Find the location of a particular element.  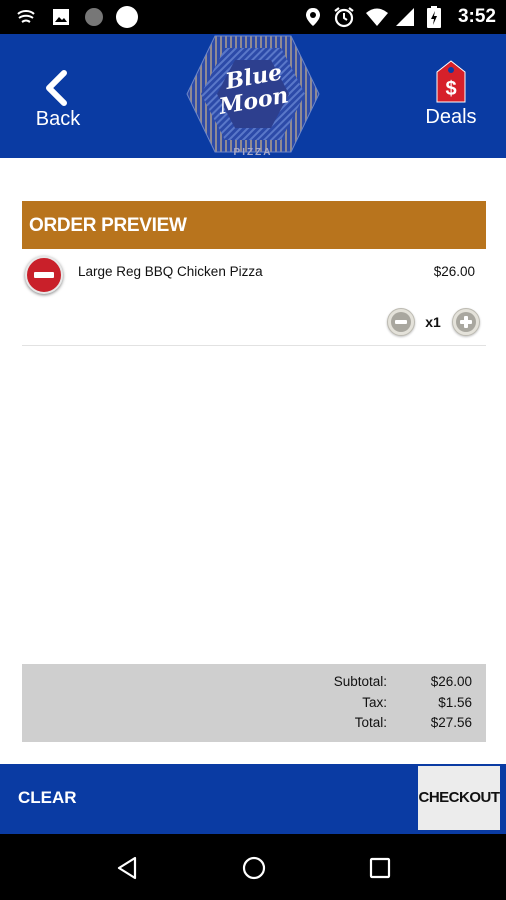

subtotal-value: $26.00 is located at coordinates (451, 681).